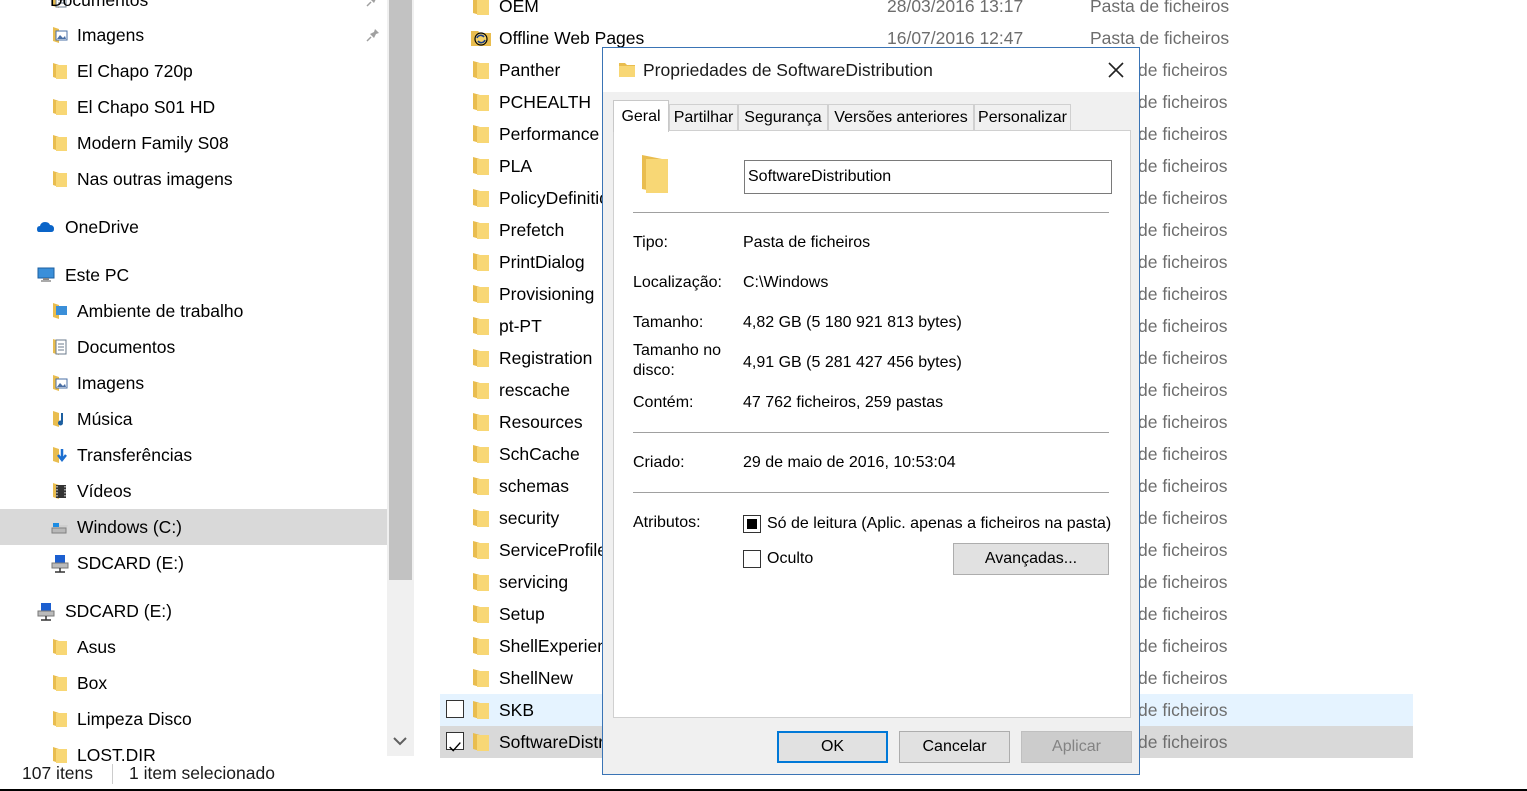 This screenshot has height=791, width=1527. I want to click on file-name: PLA, so click(516, 166).